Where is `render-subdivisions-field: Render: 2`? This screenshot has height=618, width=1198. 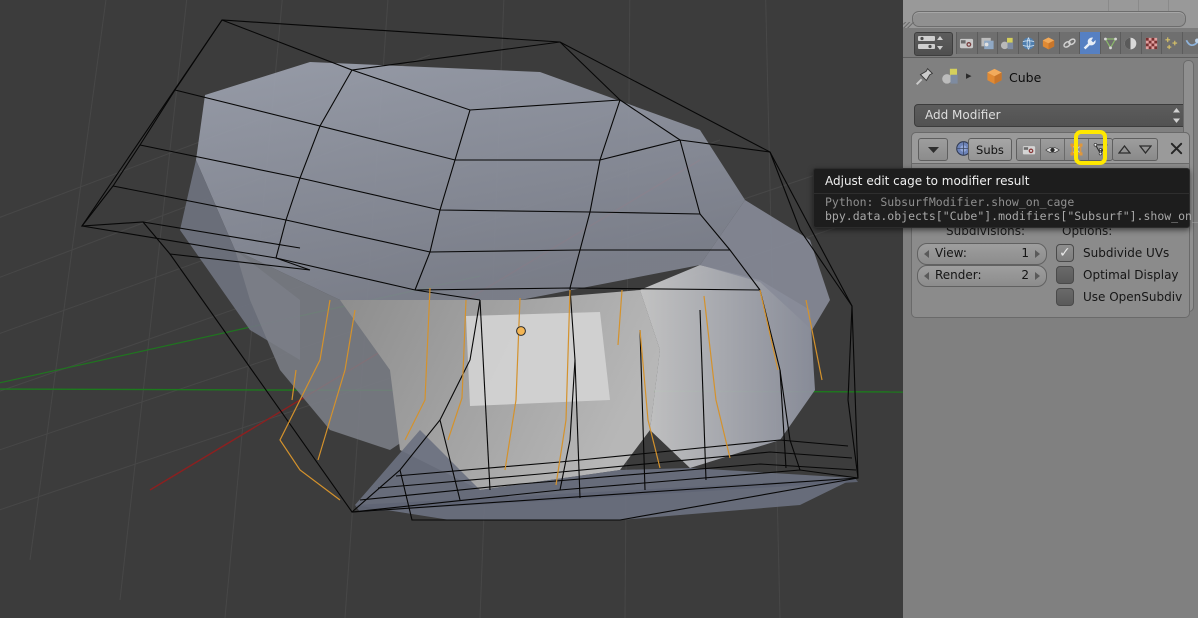
render-subdivisions-field: Render: 2 is located at coordinates (982, 276).